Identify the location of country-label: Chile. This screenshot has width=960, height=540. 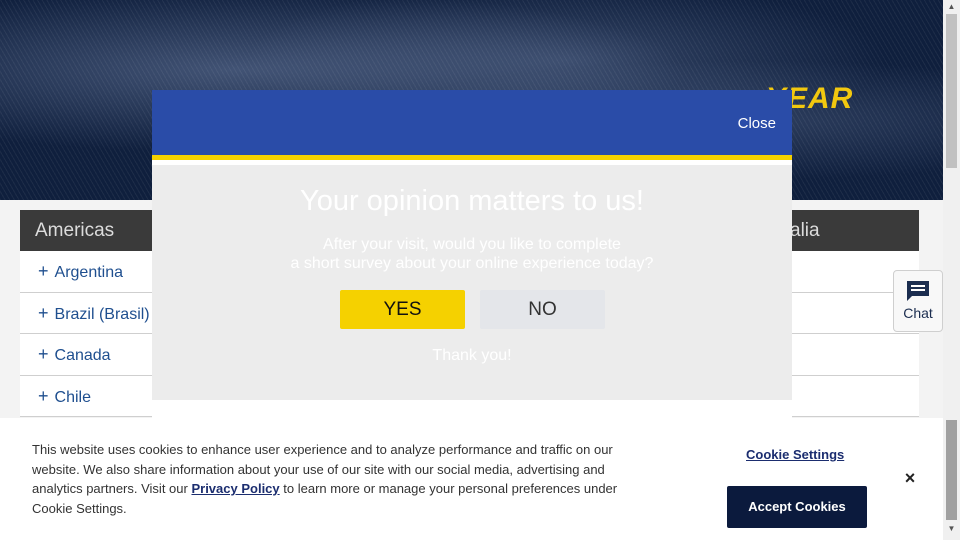
(72, 397).